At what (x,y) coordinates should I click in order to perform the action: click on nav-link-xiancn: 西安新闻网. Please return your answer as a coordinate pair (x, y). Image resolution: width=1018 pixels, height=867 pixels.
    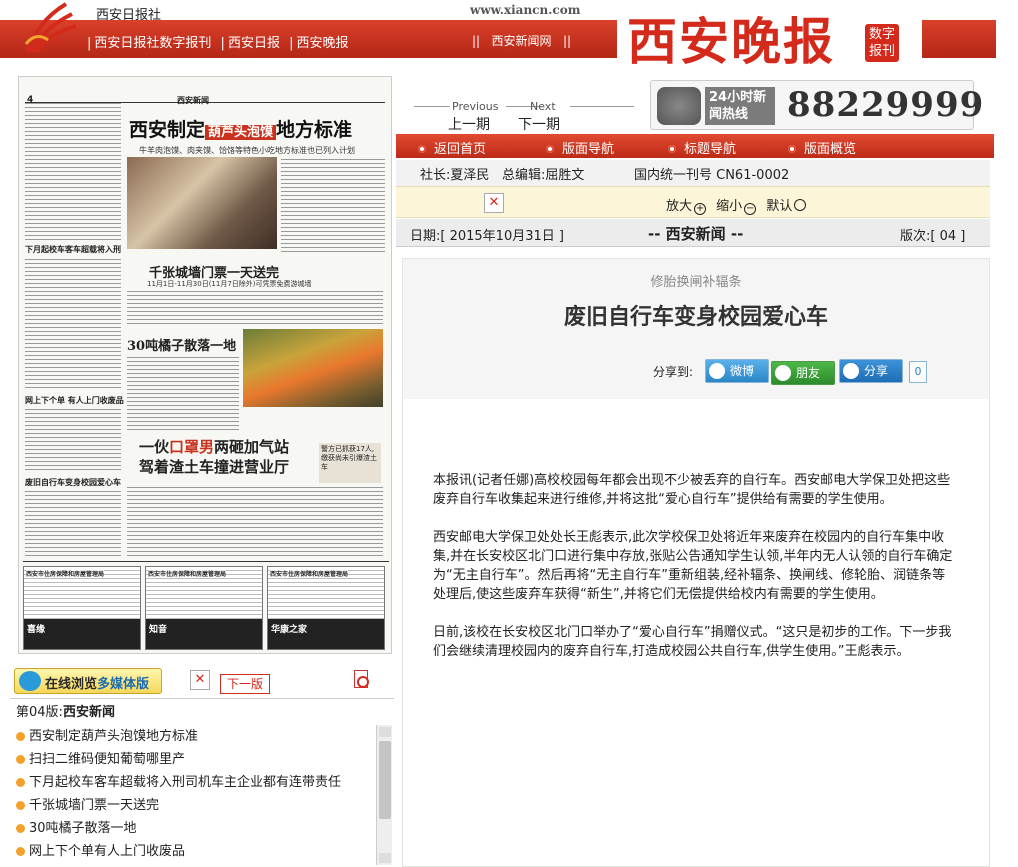
    Looking at the image, I should click on (522, 41).